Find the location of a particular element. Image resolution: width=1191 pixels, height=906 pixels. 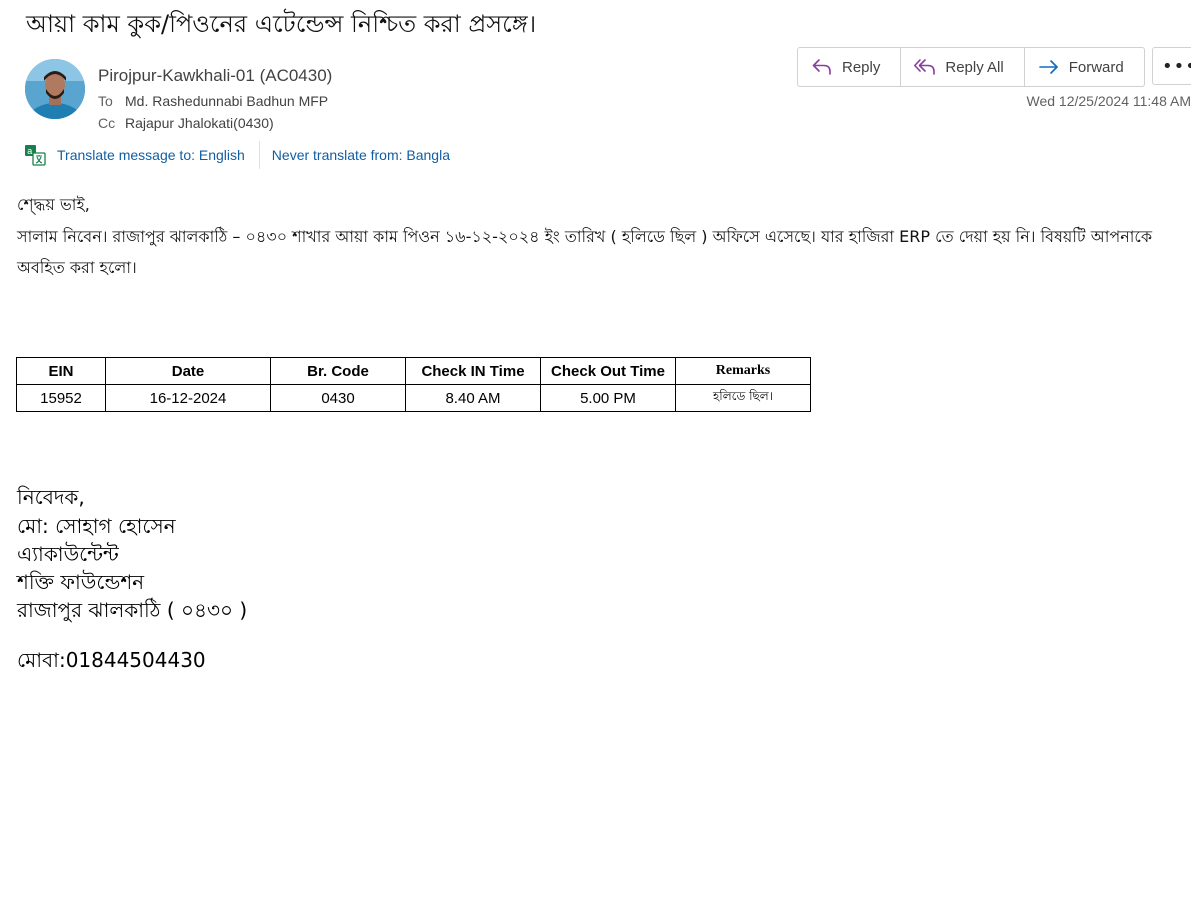

sender-name: Pirojpur-Kawkhali-01 (AC0430) is located at coordinates (215, 76).